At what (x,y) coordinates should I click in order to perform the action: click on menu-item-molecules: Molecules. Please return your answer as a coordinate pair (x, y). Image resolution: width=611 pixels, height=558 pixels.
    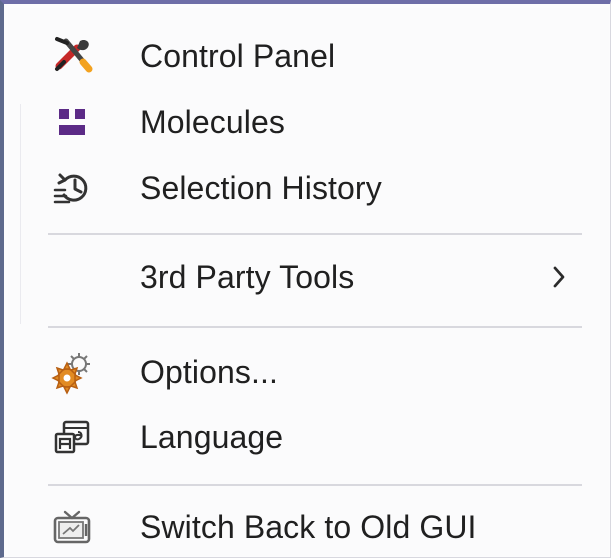
    Looking at the image, I should click on (305, 122).